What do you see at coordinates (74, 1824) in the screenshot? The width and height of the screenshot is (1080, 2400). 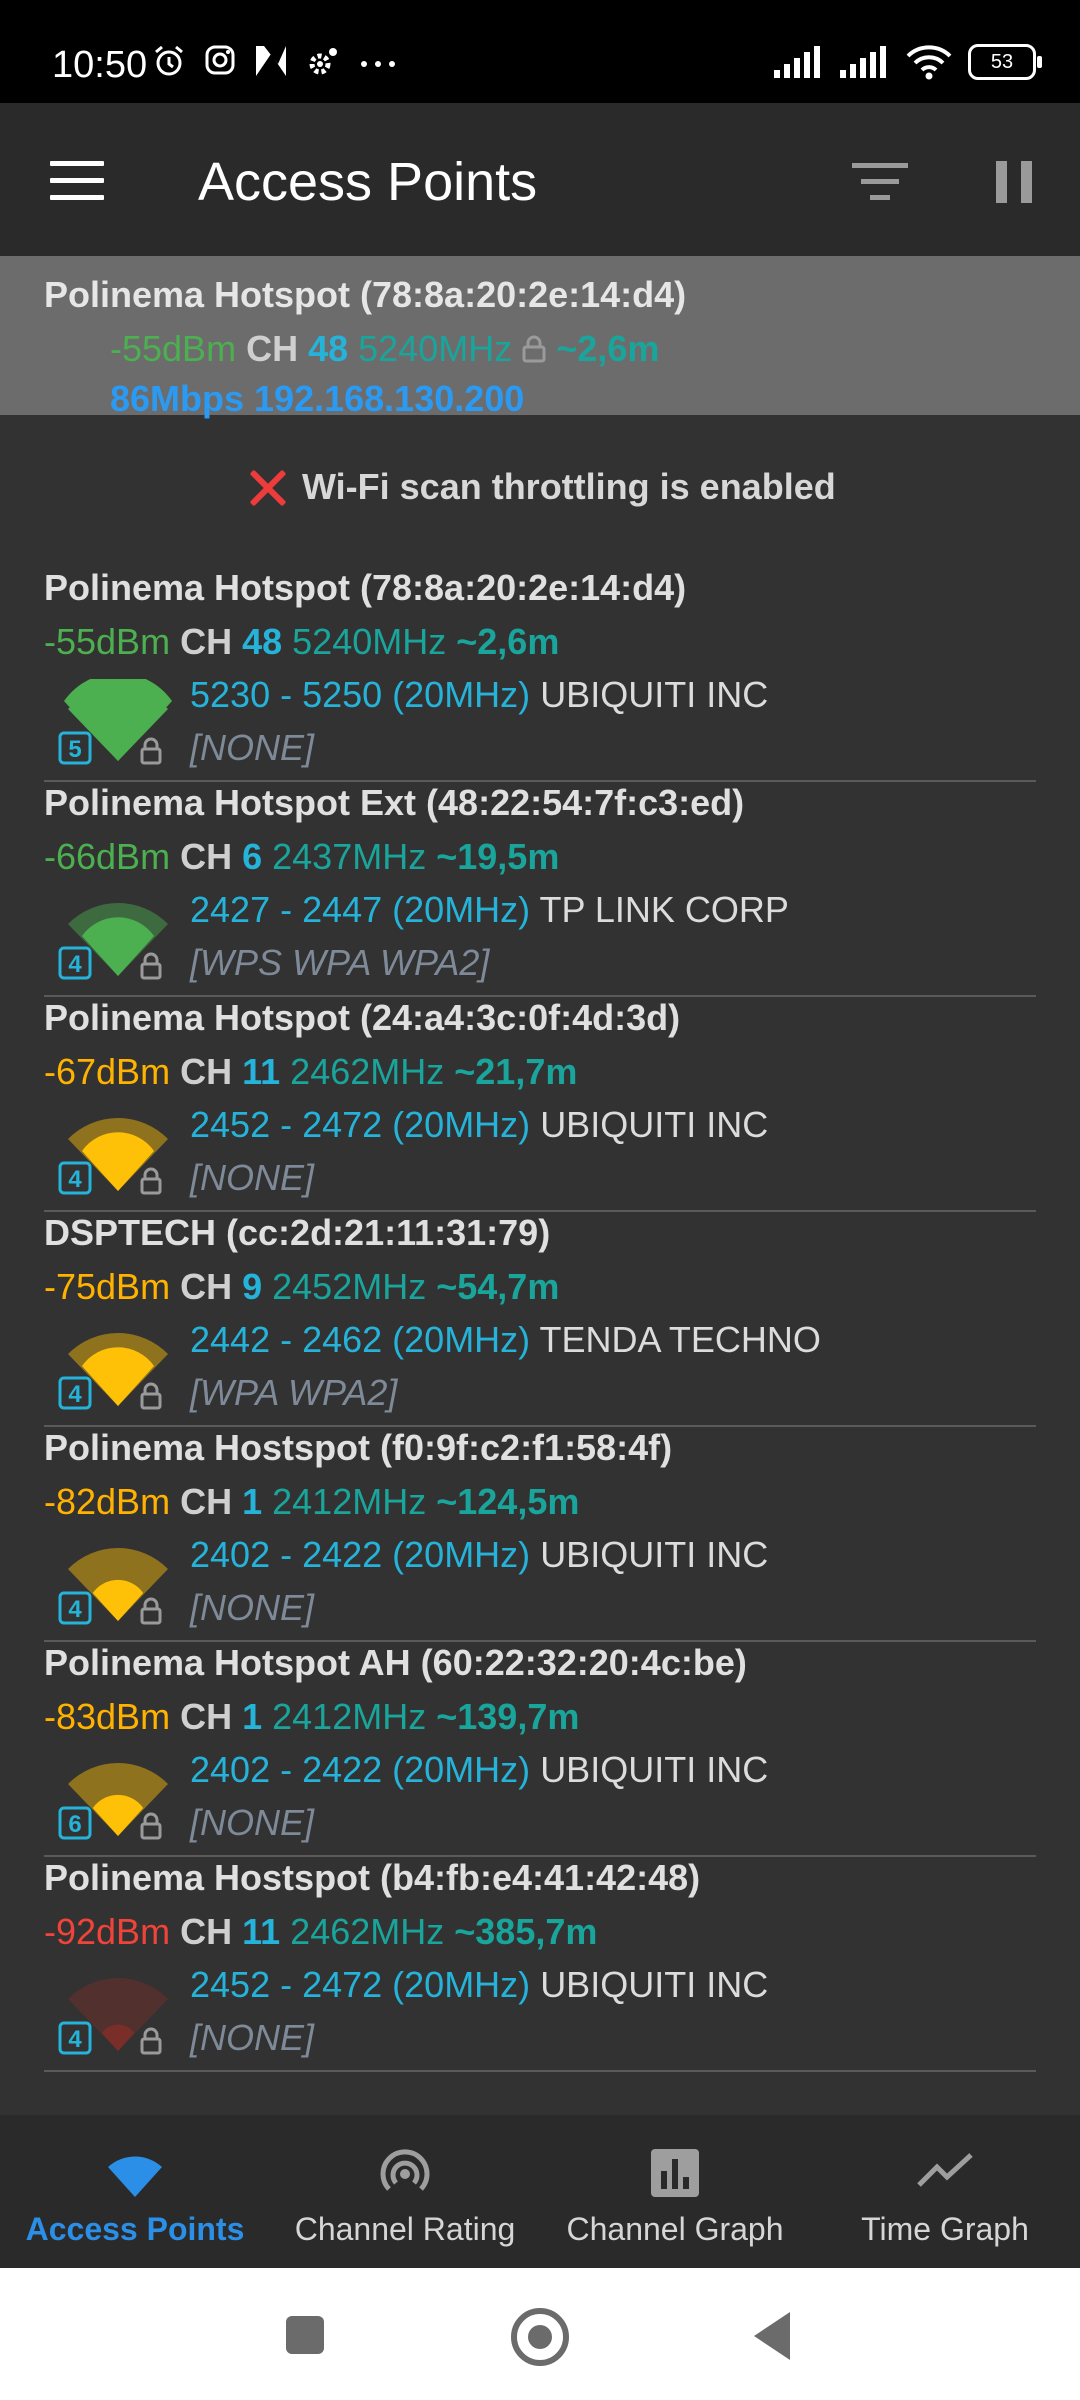 I see `ap-band-label: 6` at bounding box center [74, 1824].